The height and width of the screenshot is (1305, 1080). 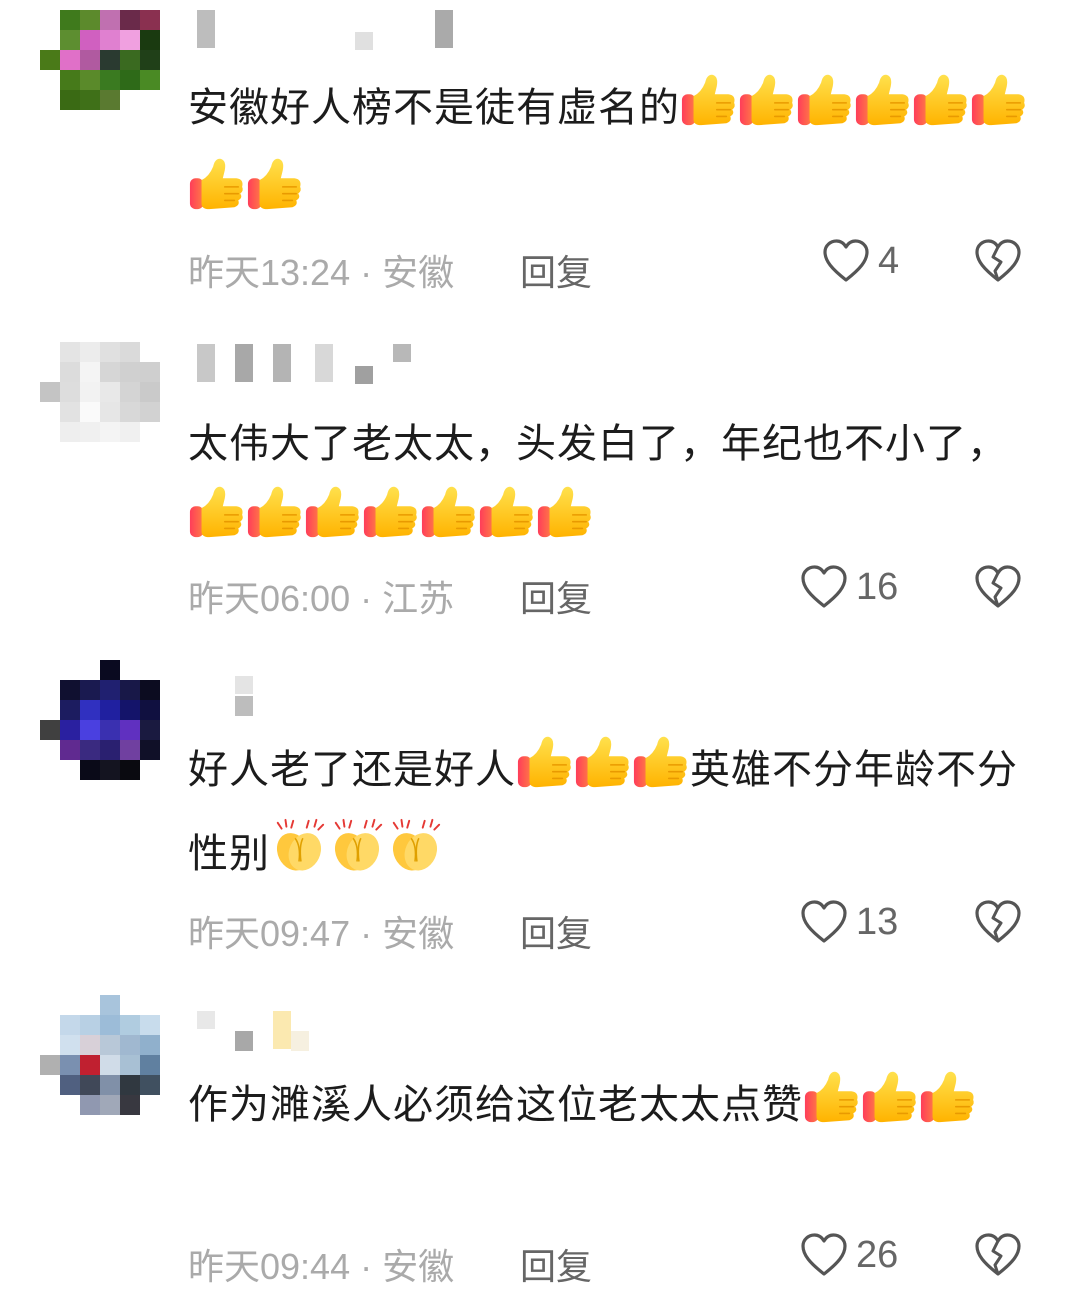 I want to click on like-button: 26, so click(x=849, y=1255).